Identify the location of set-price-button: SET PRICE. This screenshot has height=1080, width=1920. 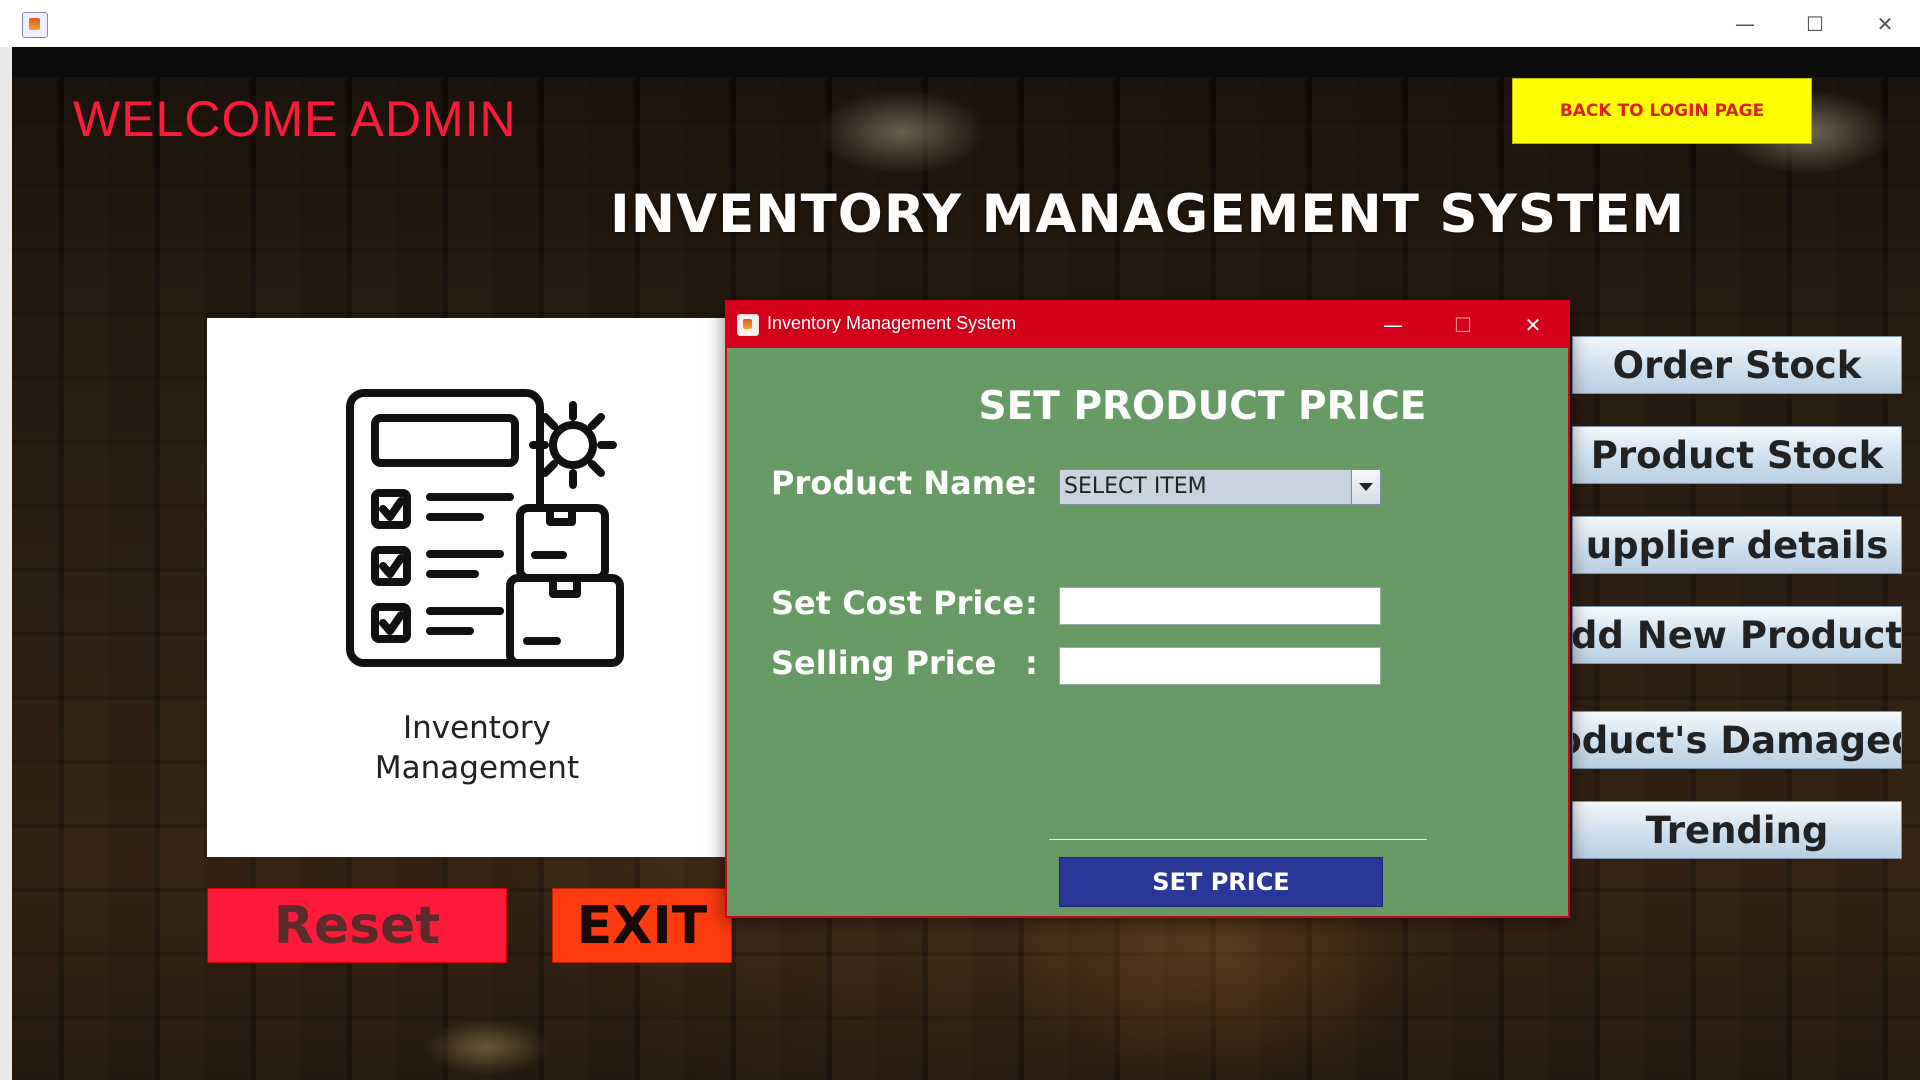
(1221, 882).